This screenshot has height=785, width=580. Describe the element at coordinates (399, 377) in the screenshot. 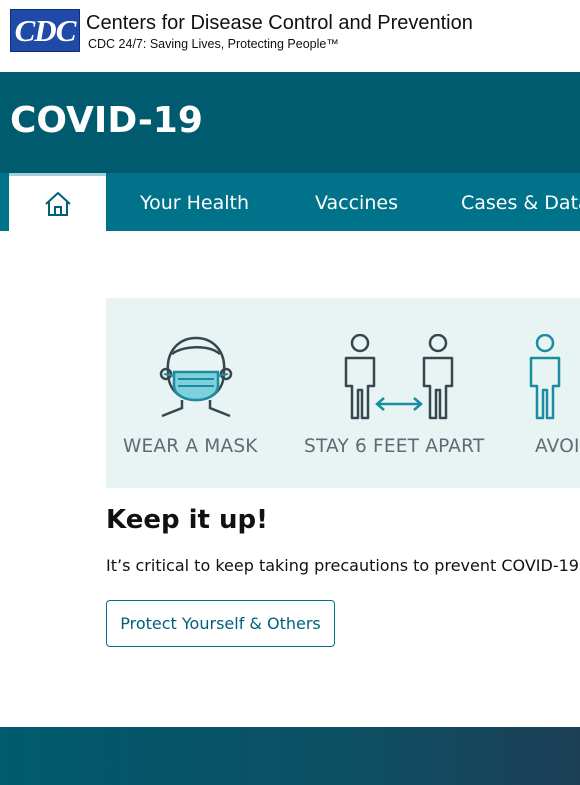

I see `social-distance-icon` at that location.